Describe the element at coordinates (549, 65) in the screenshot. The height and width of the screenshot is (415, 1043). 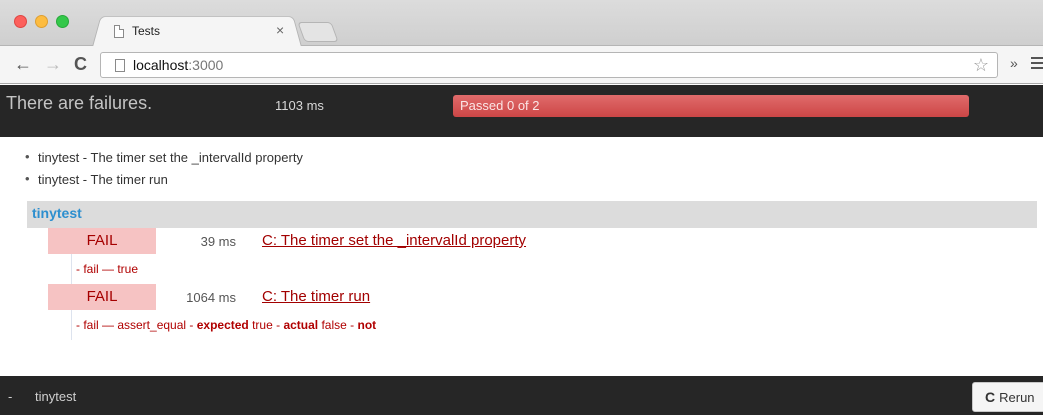
I see `address-bar: localhost:3000 ☆` at that location.